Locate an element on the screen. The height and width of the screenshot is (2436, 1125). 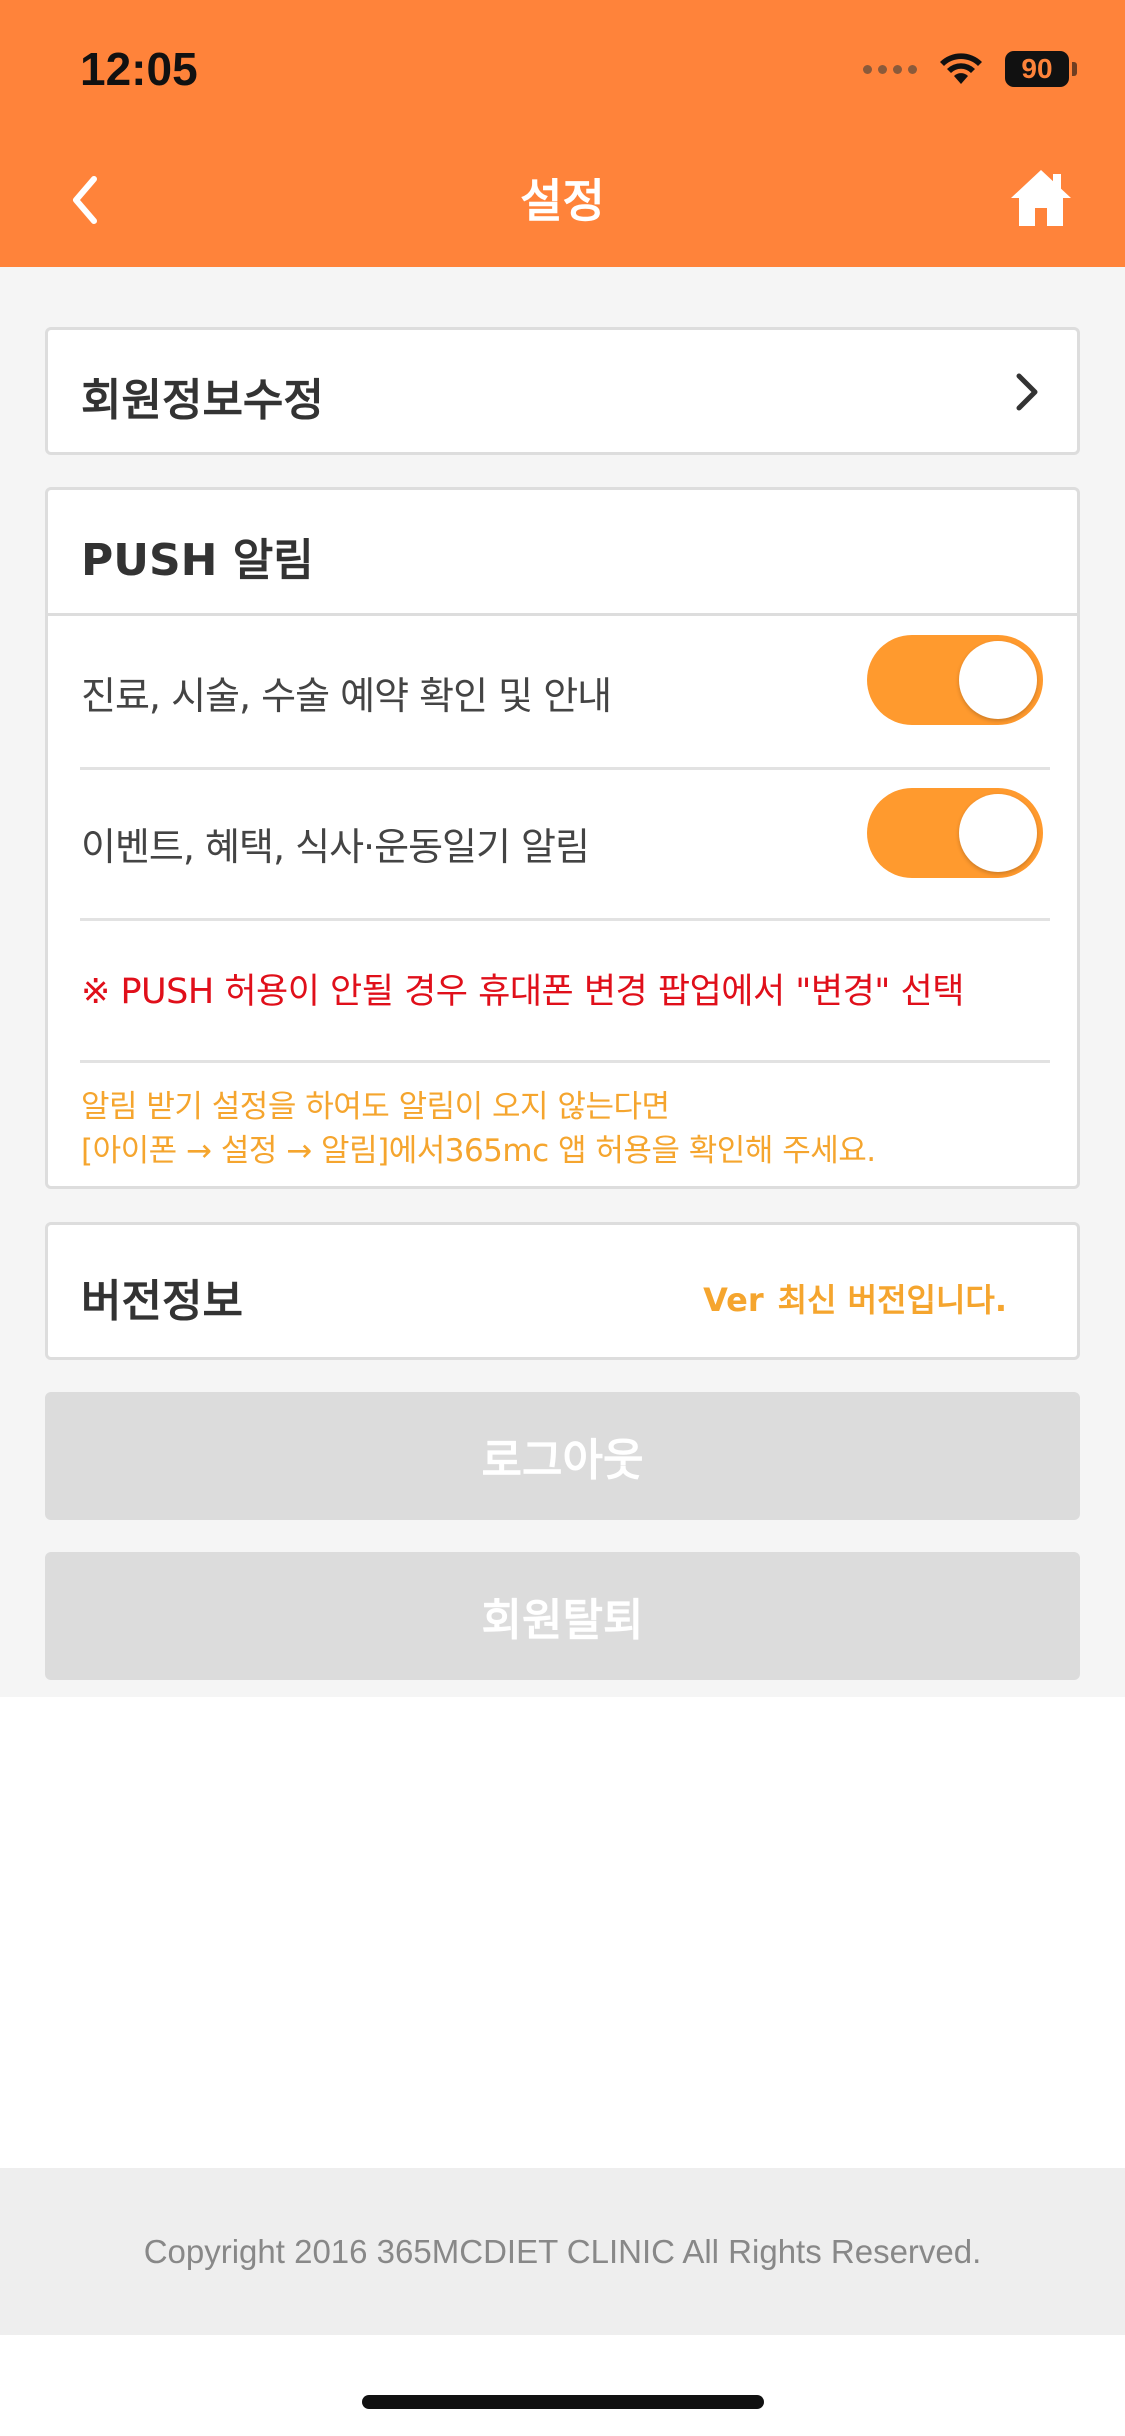
logout-button: 로그아웃 is located at coordinates (562, 1456).